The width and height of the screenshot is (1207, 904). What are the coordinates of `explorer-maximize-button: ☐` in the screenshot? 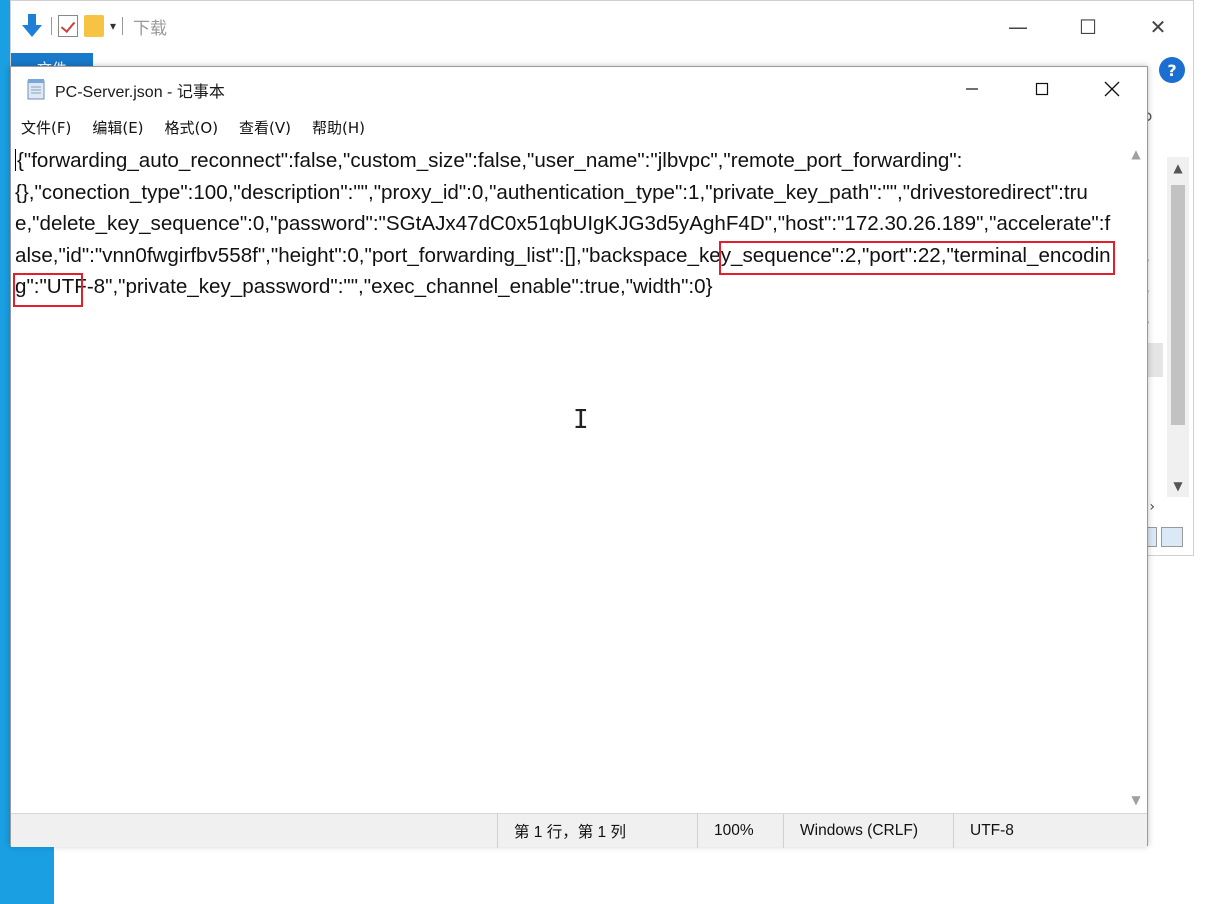 It's located at (1088, 27).